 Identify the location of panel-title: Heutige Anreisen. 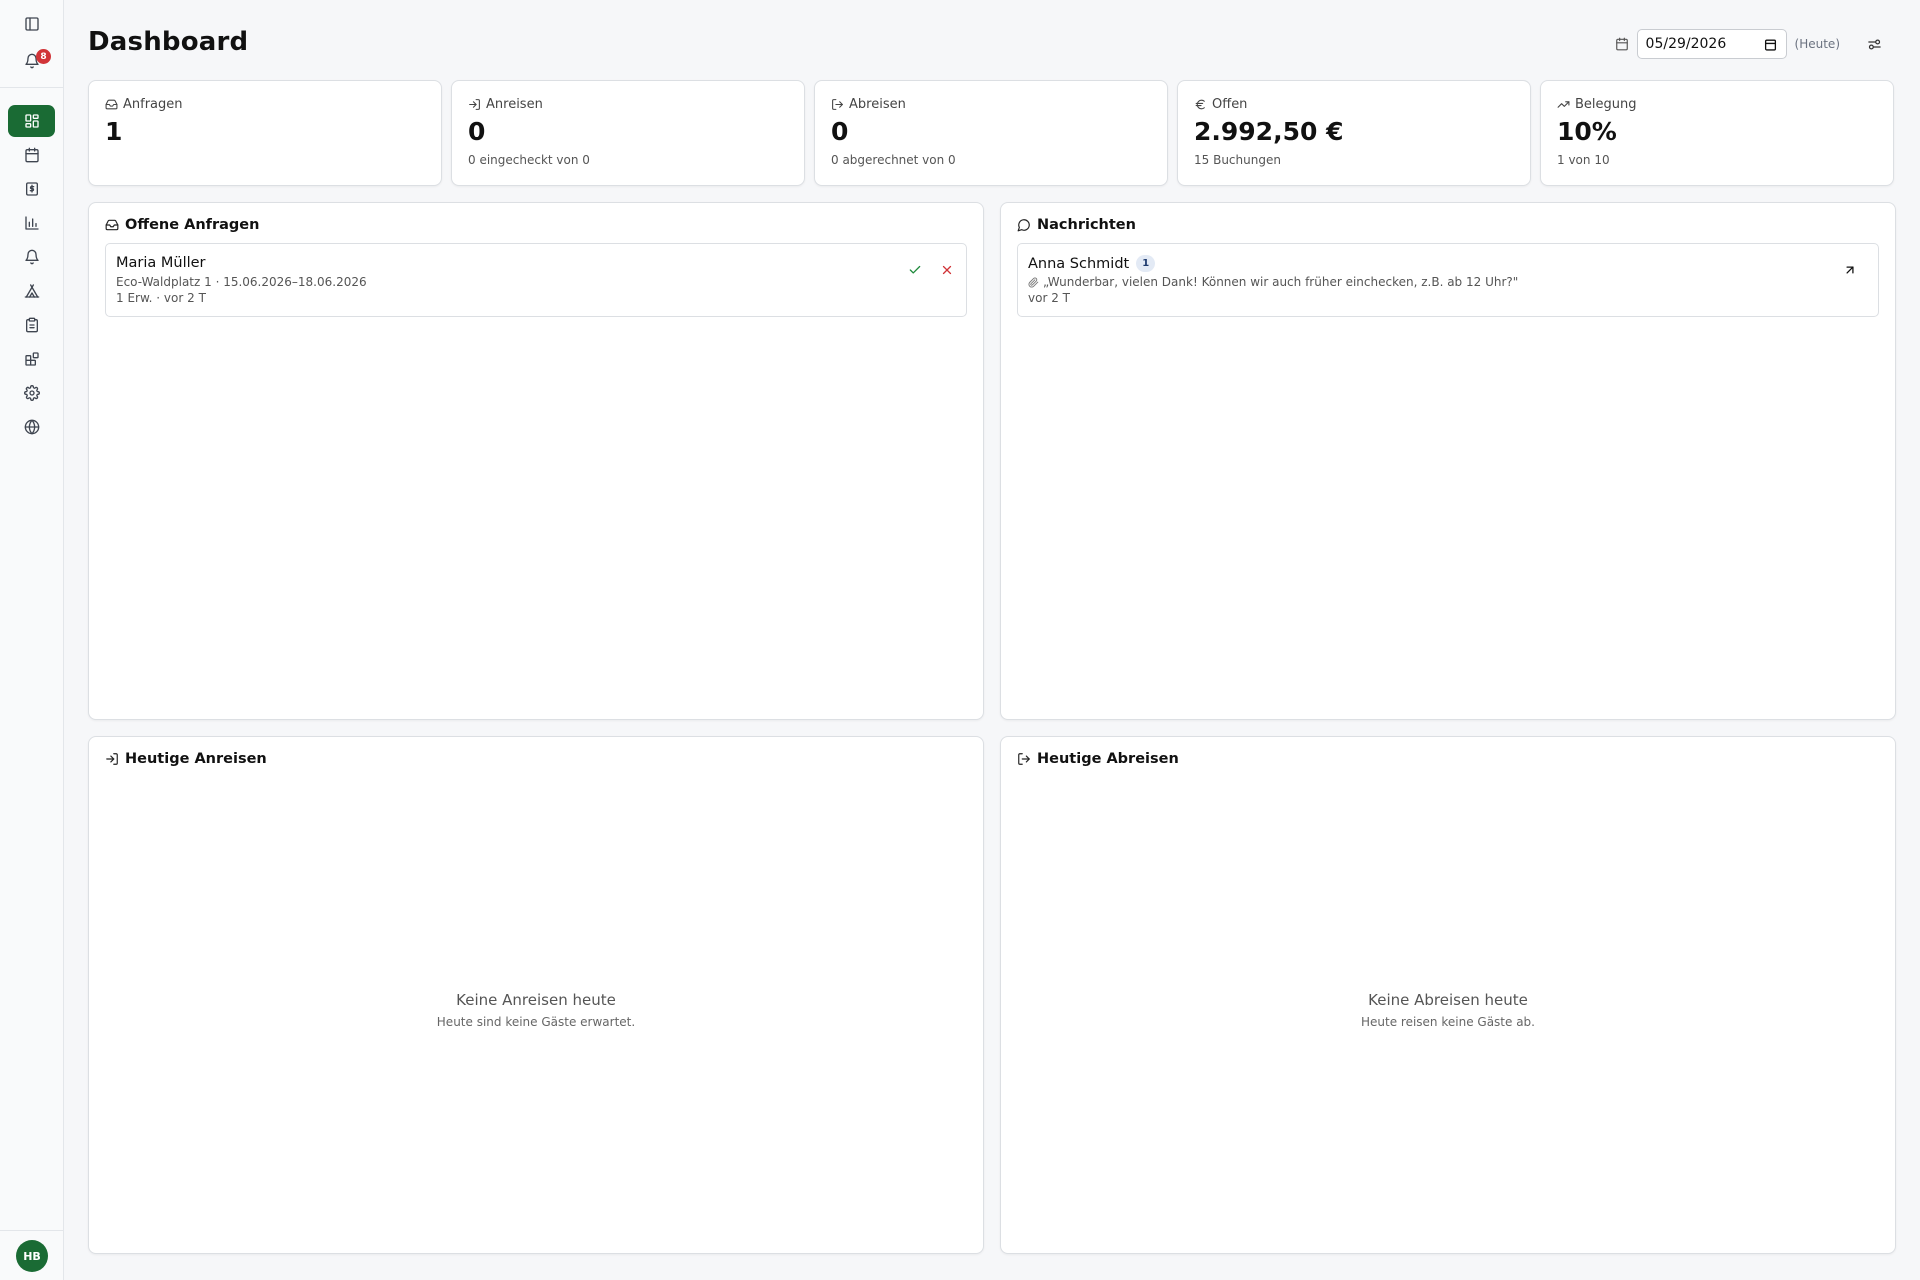
(196, 759).